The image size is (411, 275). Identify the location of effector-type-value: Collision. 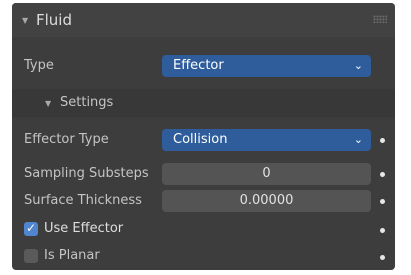
(200, 139).